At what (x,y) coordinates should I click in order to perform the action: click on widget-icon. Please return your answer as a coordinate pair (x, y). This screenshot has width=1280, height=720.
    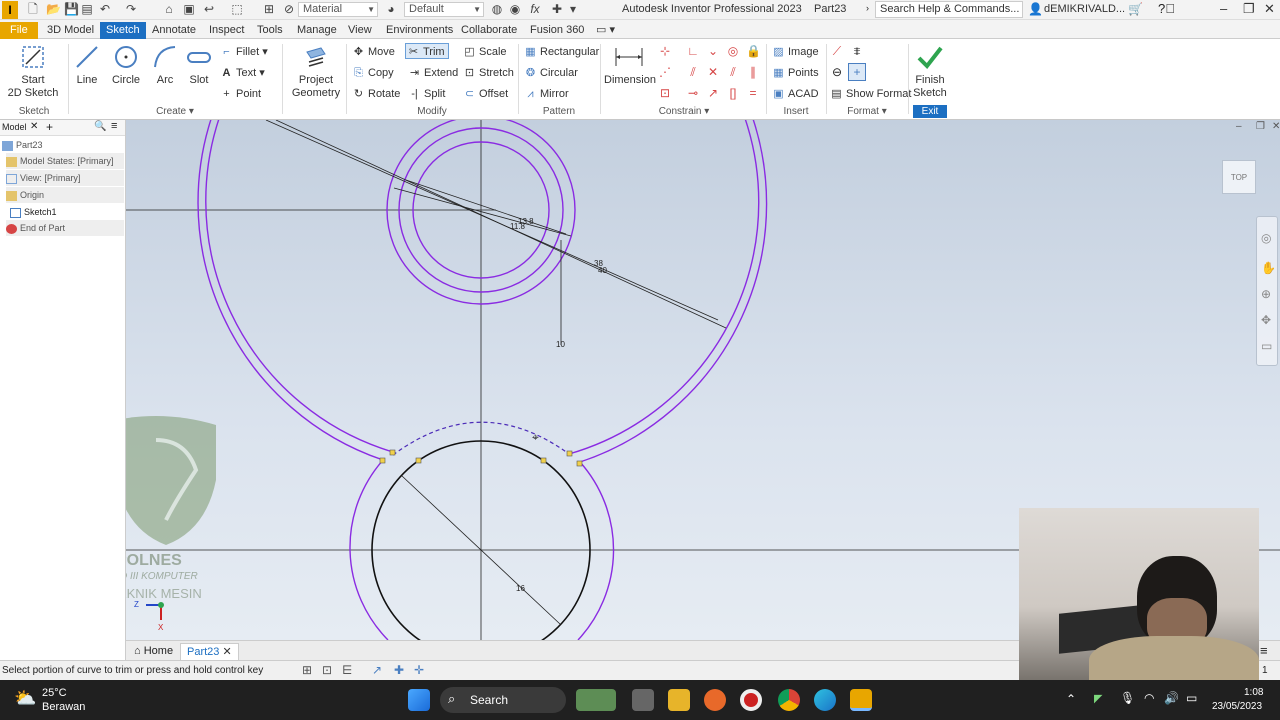
    Looking at the image, I should click on (596, 700).